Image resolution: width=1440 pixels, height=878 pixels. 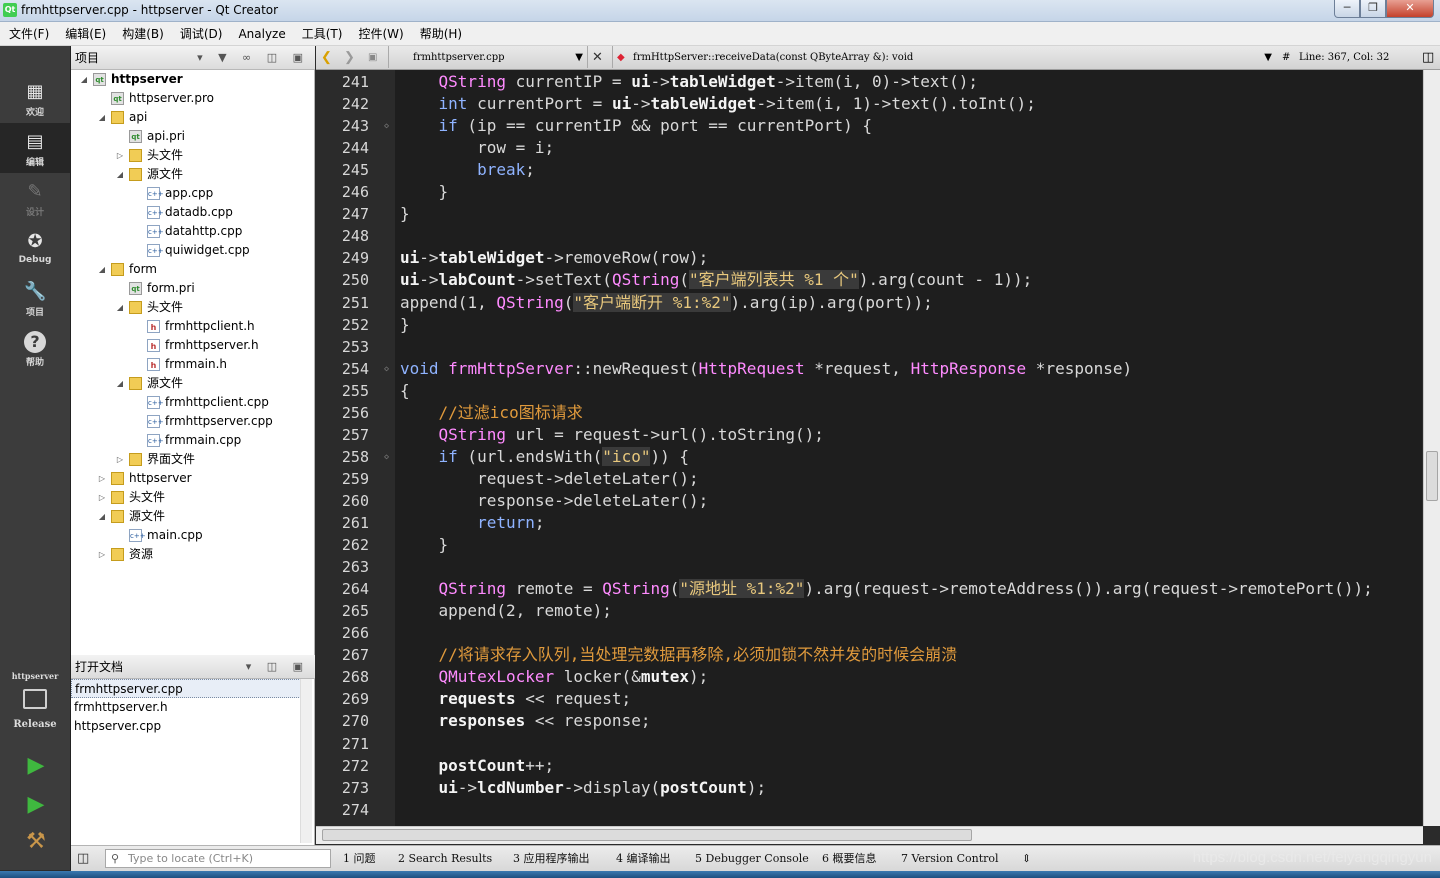 I want to click on mode-debug: ✪ Debug, so click(x=35, y=248).